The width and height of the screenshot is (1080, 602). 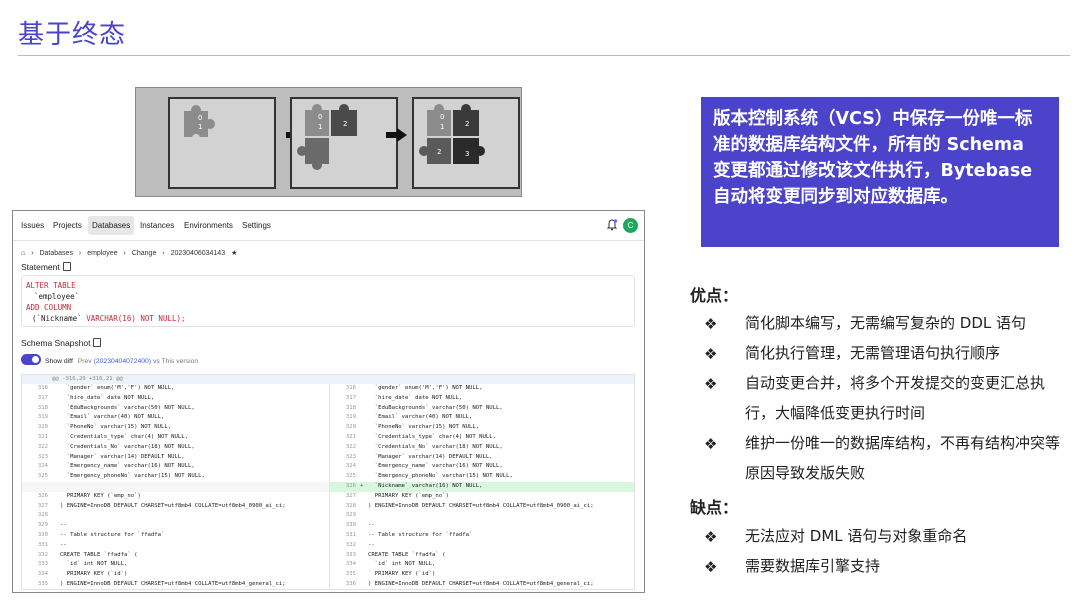 What do you see at coordinates (612, 225) in the screenshot?
I see `bell-icon` at bounding box center [612, 225].